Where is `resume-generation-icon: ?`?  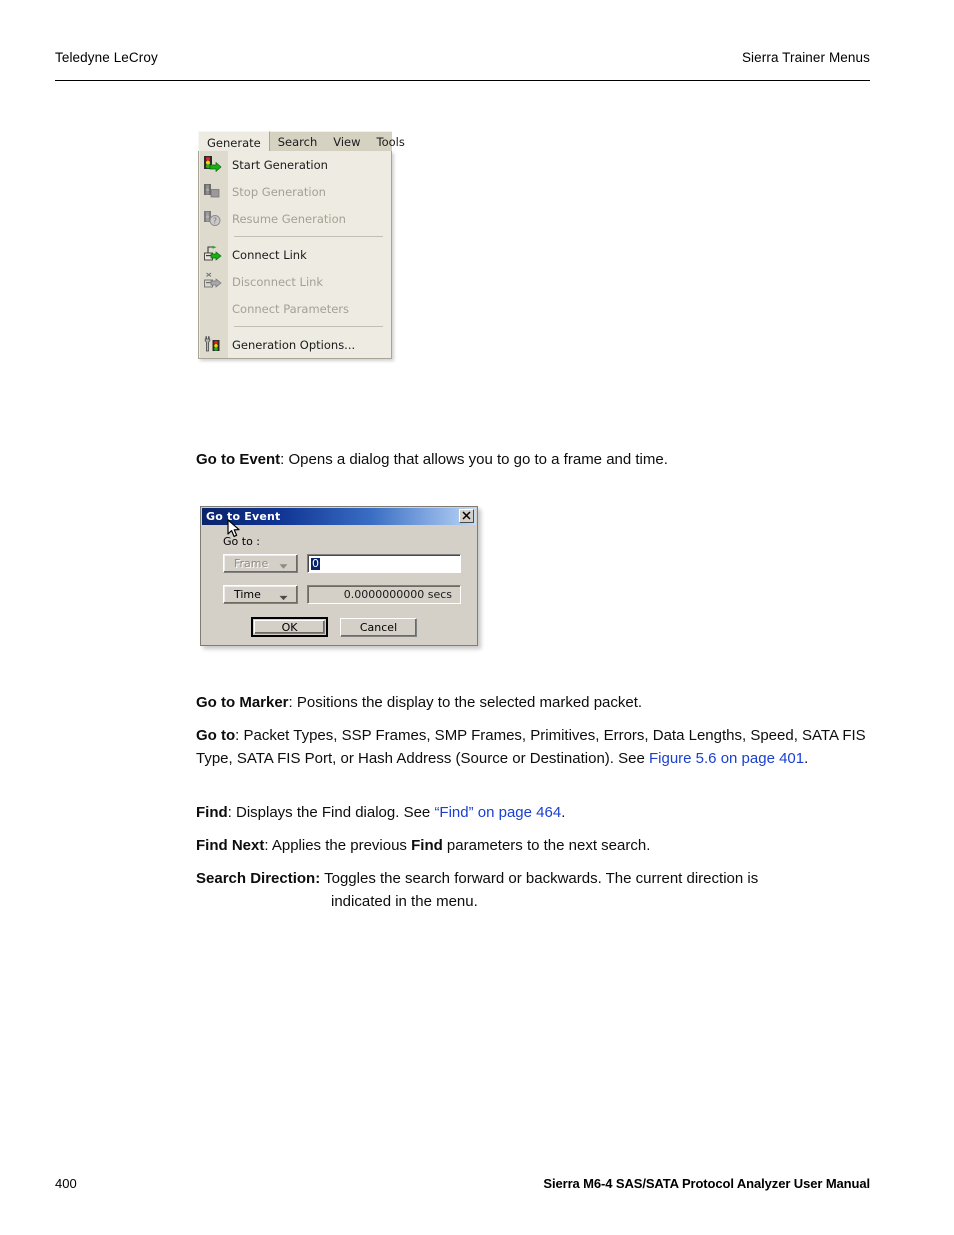
resume-generation-icon: ? is located at coordinates (213, 218).